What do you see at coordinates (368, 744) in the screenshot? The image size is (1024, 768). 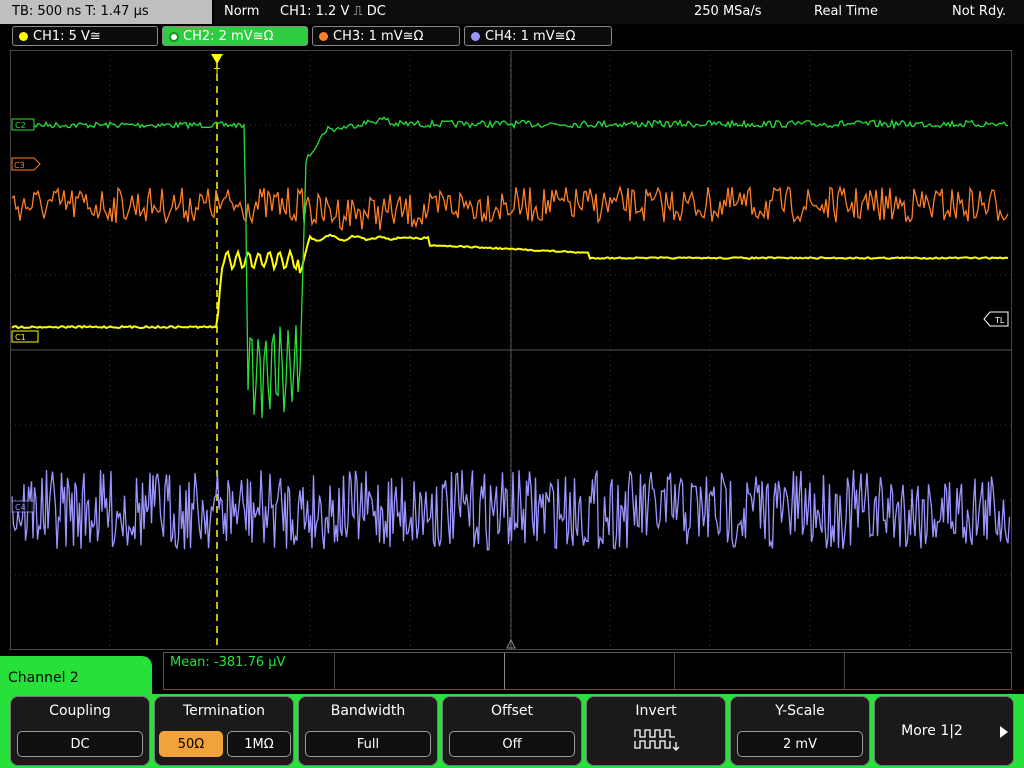 I see `bandwidth-value: Full` at bounding box center [368, 744].